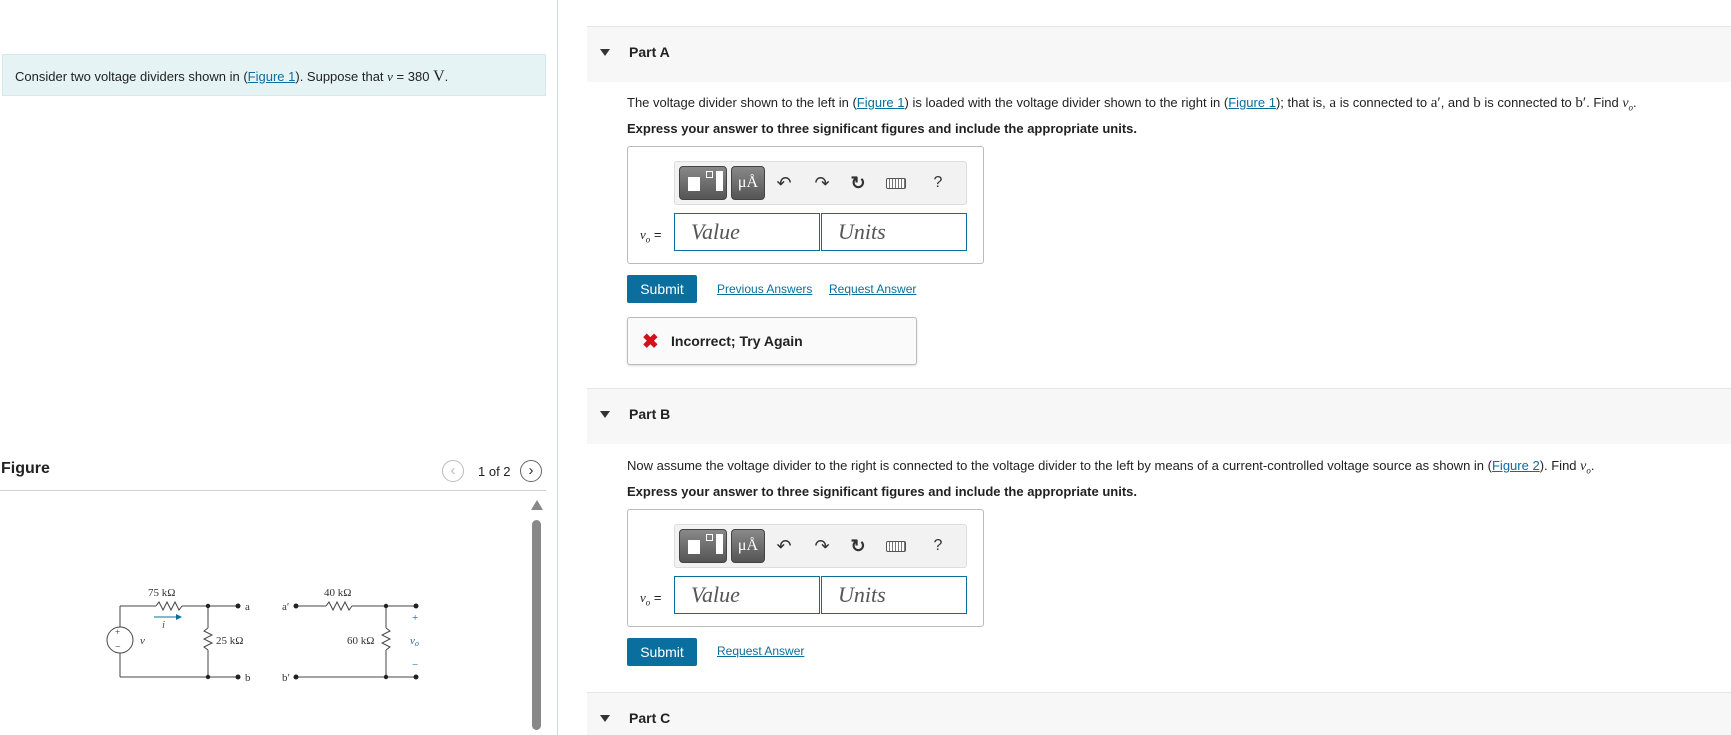 The image size is (1731, 735). I want to click on intro-text: = 380, so click(413, 76).